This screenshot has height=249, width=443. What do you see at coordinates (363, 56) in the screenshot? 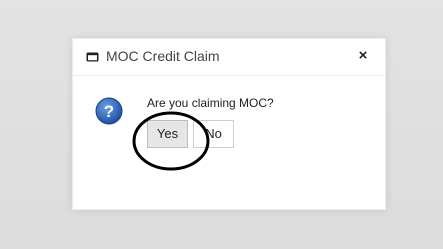
I see `close-button: ×` at bounding box center [363, 56].